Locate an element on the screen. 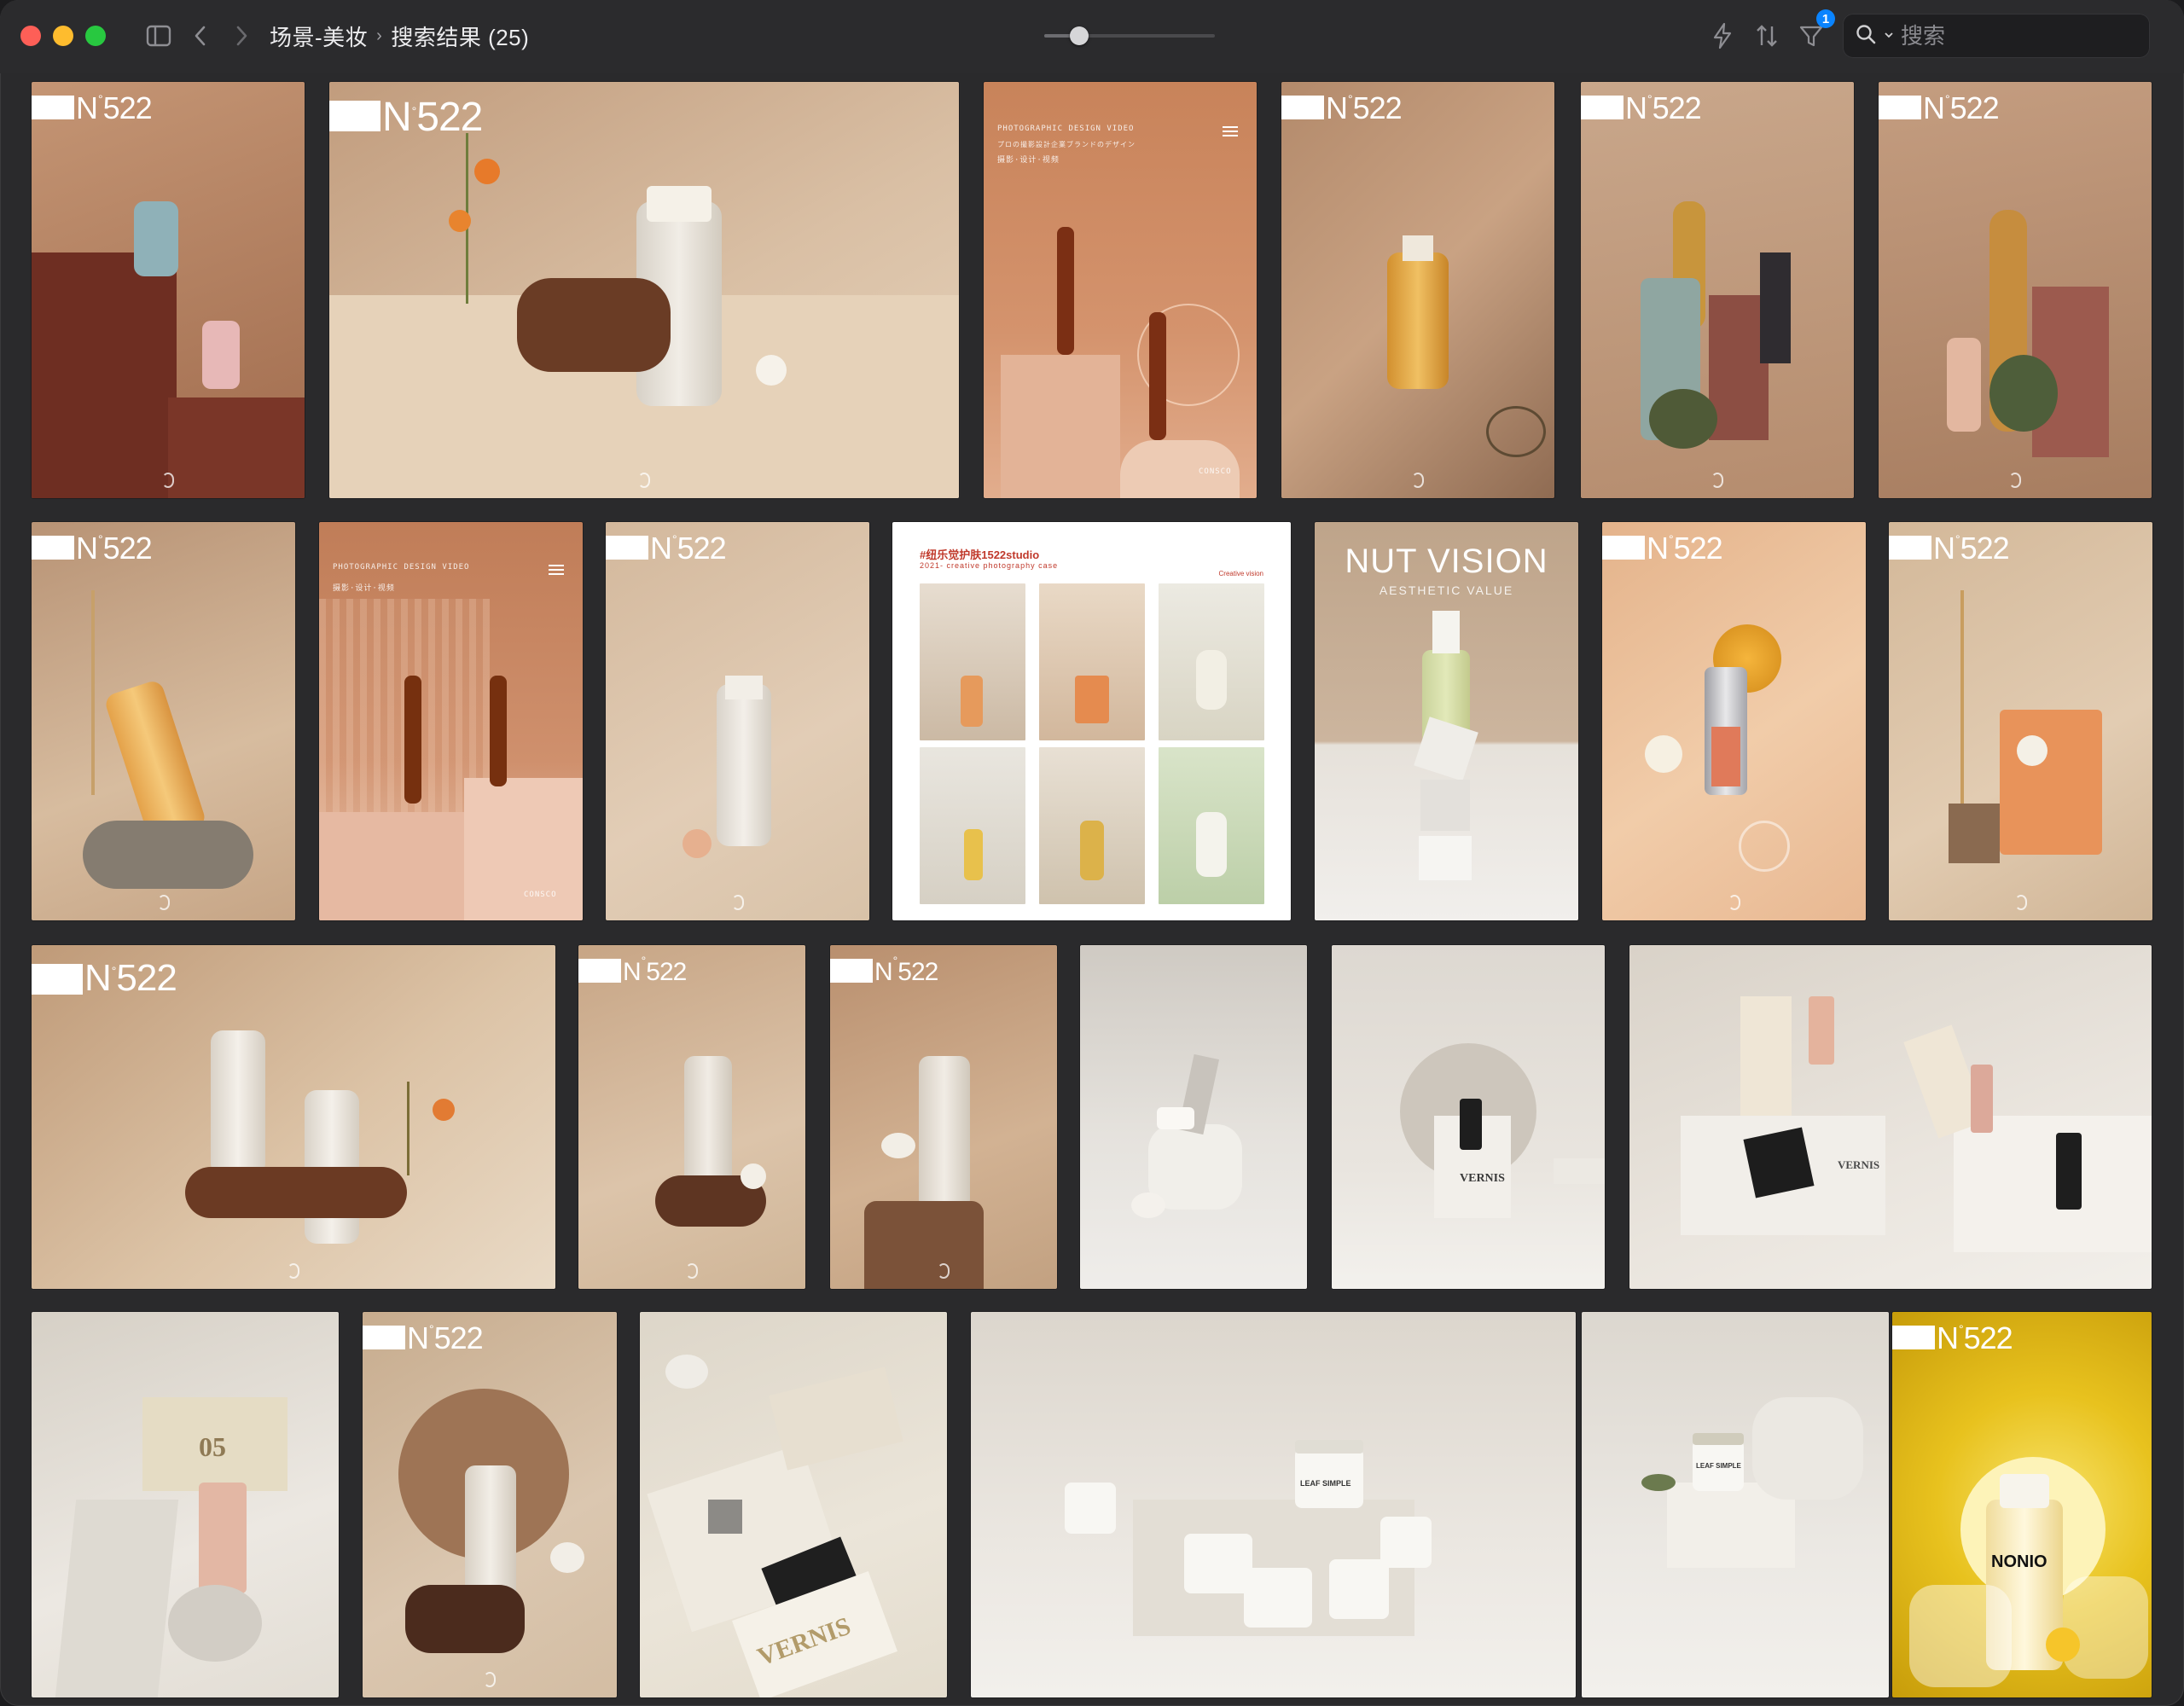 The image size is (2184, 1706). product-label: 05 is located at coordinates (213, 1446).